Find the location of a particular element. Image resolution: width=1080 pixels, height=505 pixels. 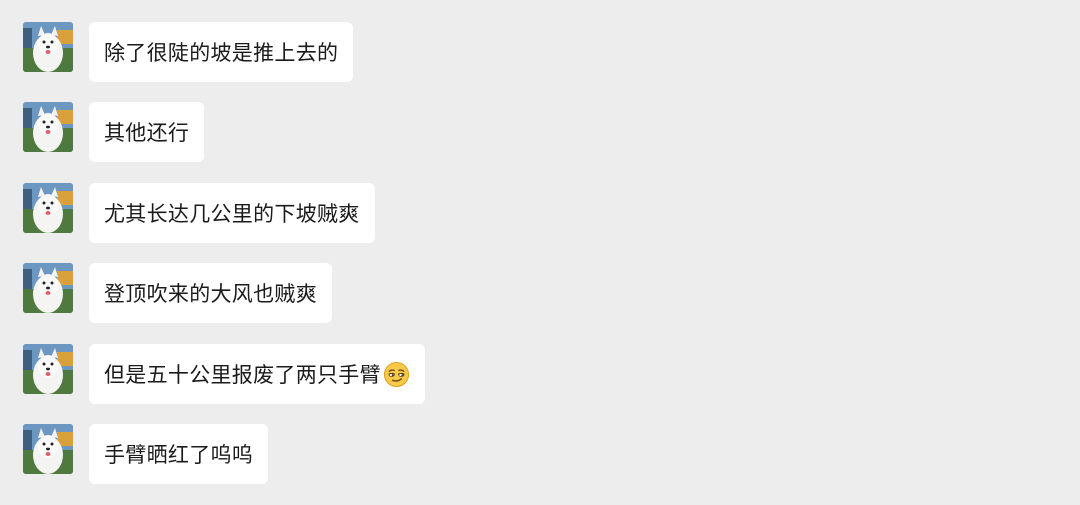

message-text: 除了很陡的坡是推上去的 is located at coordinates (221, 53).